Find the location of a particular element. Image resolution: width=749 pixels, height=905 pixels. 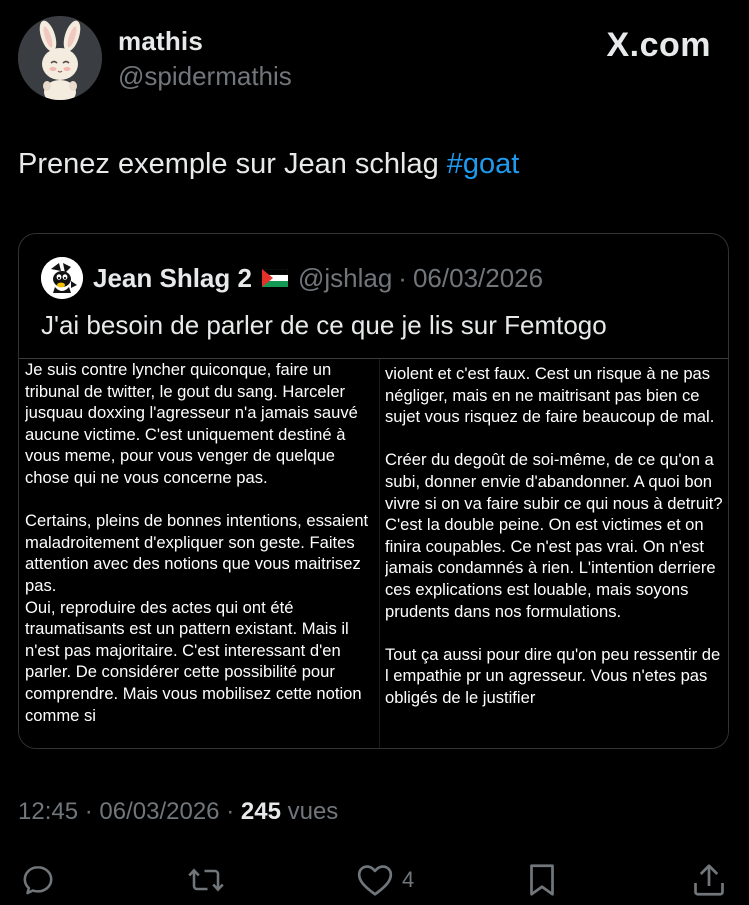

quote-date: 06/03/2026 is located at coordinates (478, 278).